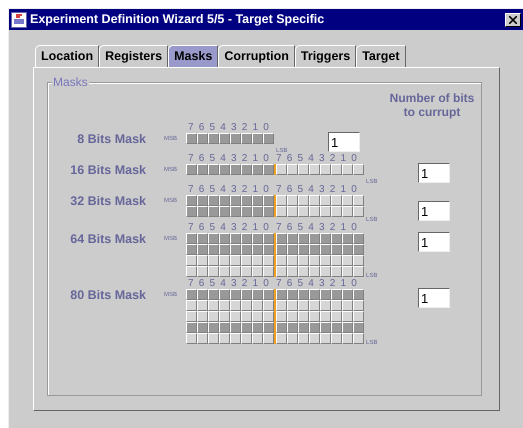 The image size is (523, 428). What do you see at coordinates (381, 56) in the screenshot?
I see `tab: Target` at bounding box center [381, 56].